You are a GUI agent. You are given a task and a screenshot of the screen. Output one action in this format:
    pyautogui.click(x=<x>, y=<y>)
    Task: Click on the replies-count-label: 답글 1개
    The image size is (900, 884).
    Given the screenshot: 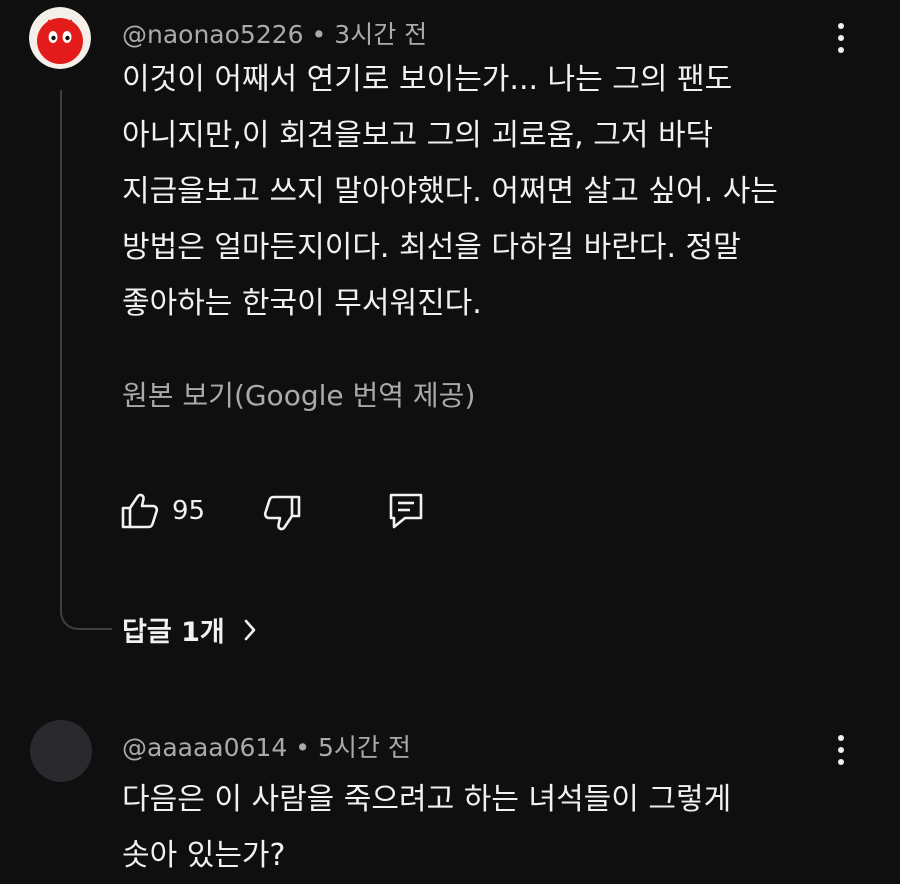 What is the action you would take?
    pyautogui.click(x=173, y=632)
    